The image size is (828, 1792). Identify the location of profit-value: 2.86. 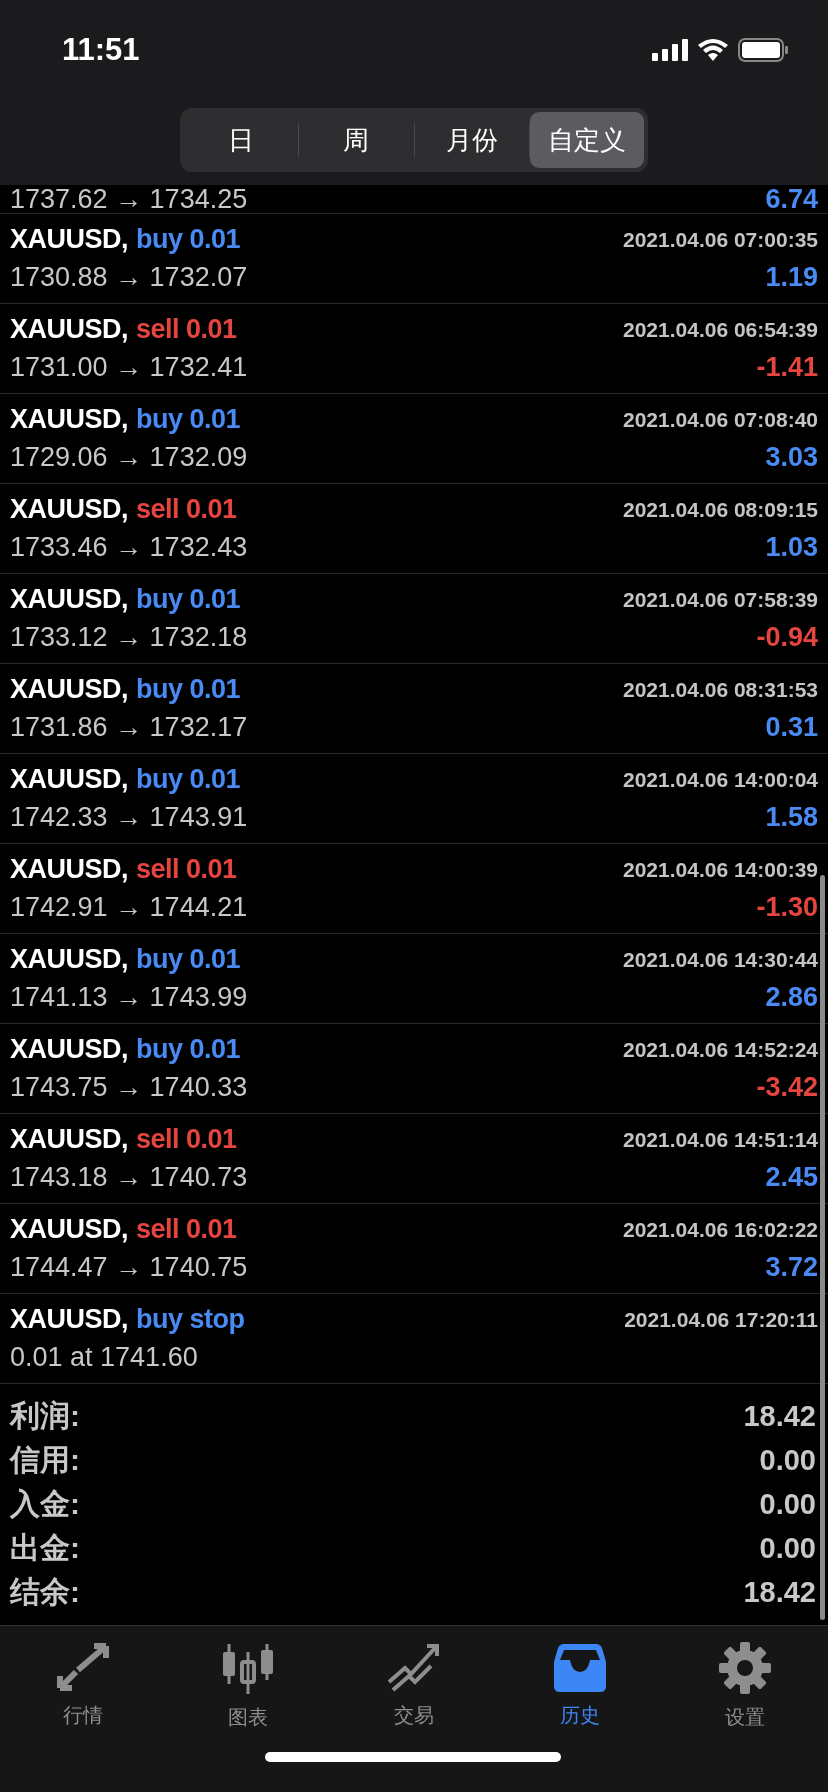
(791, 997).